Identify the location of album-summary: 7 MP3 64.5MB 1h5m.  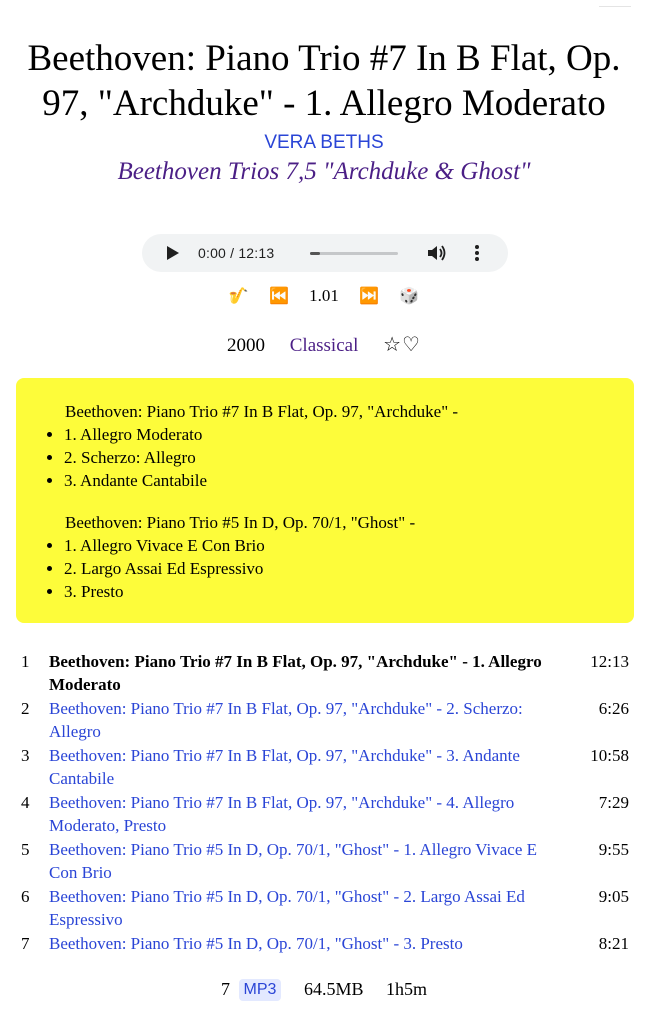
(324, 989).